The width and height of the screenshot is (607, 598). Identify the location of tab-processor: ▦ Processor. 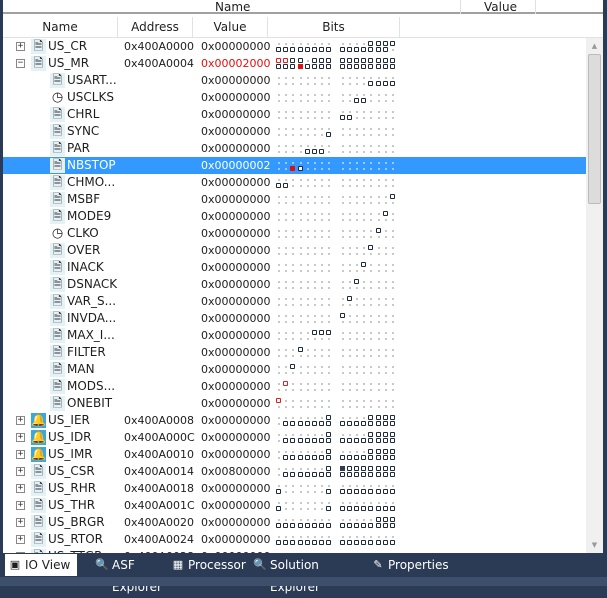
(209, 565).